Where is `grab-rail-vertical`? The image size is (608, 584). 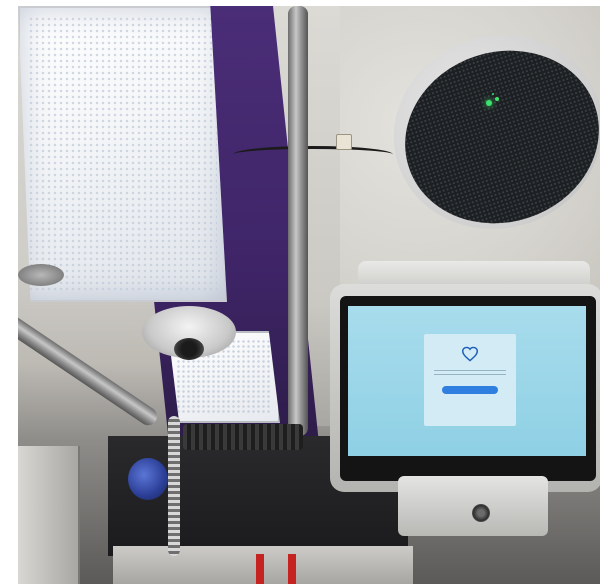
grab-rail-vertical is located at coordinates (298, 221).